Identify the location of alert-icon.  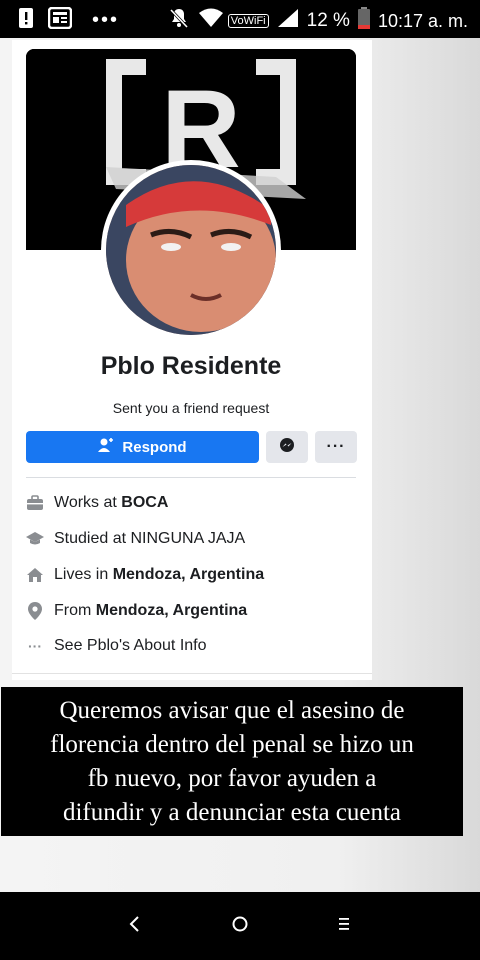
(26, 20).